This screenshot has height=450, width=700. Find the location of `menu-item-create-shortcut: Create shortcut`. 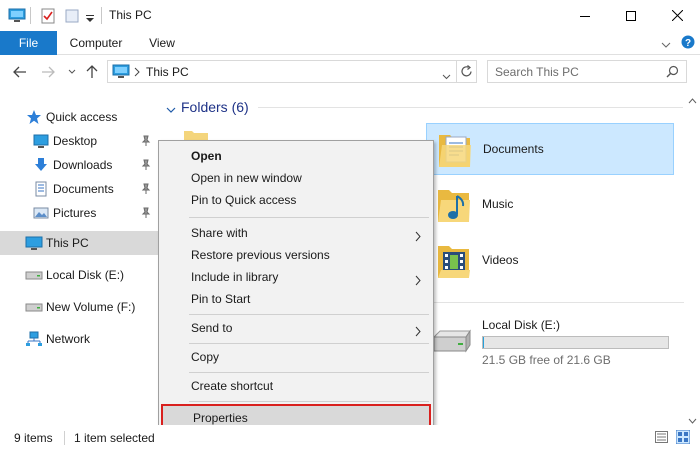

menu-item-create-shortcut: Create shortcut is located at coordinates (296, 386).